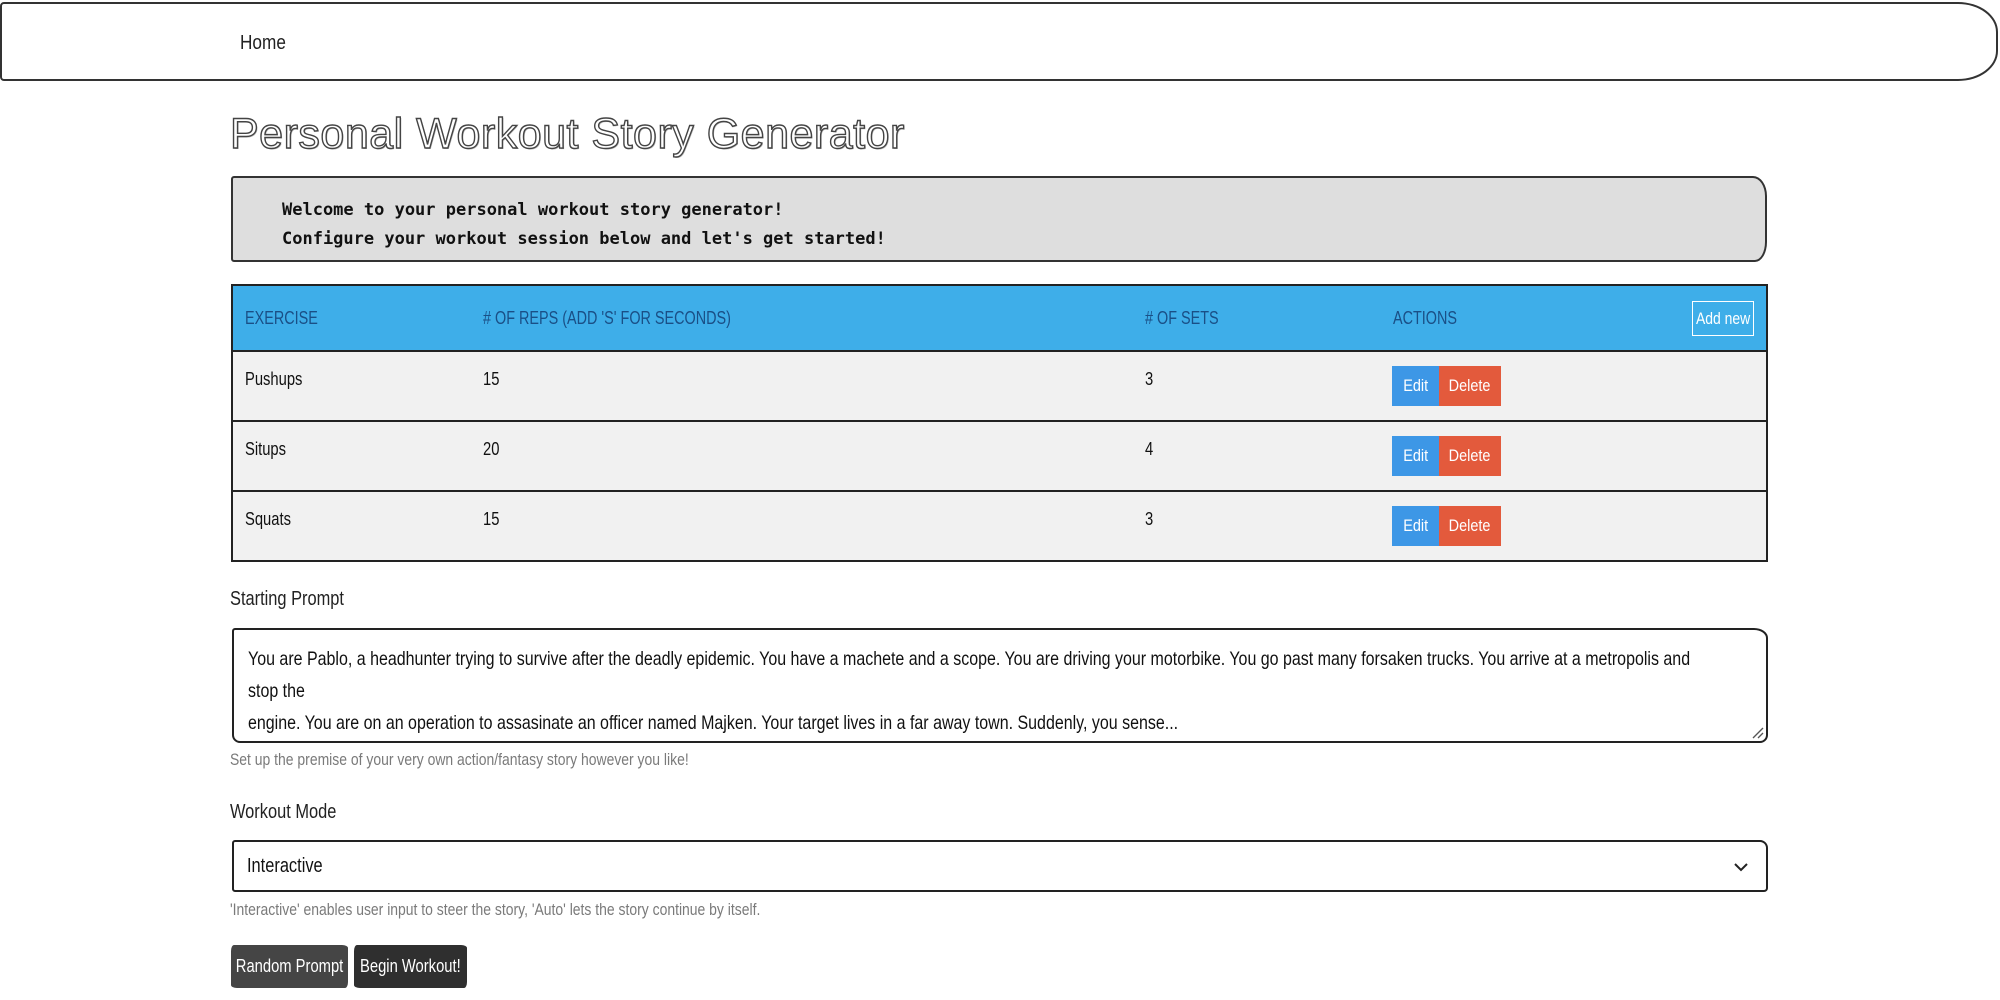 Image resolution: width=2000 pixels, height=1000 pixels. Describe the element at coordinates (1425, 318) in the screenshot. I see `header-actions: Actions` at that location.